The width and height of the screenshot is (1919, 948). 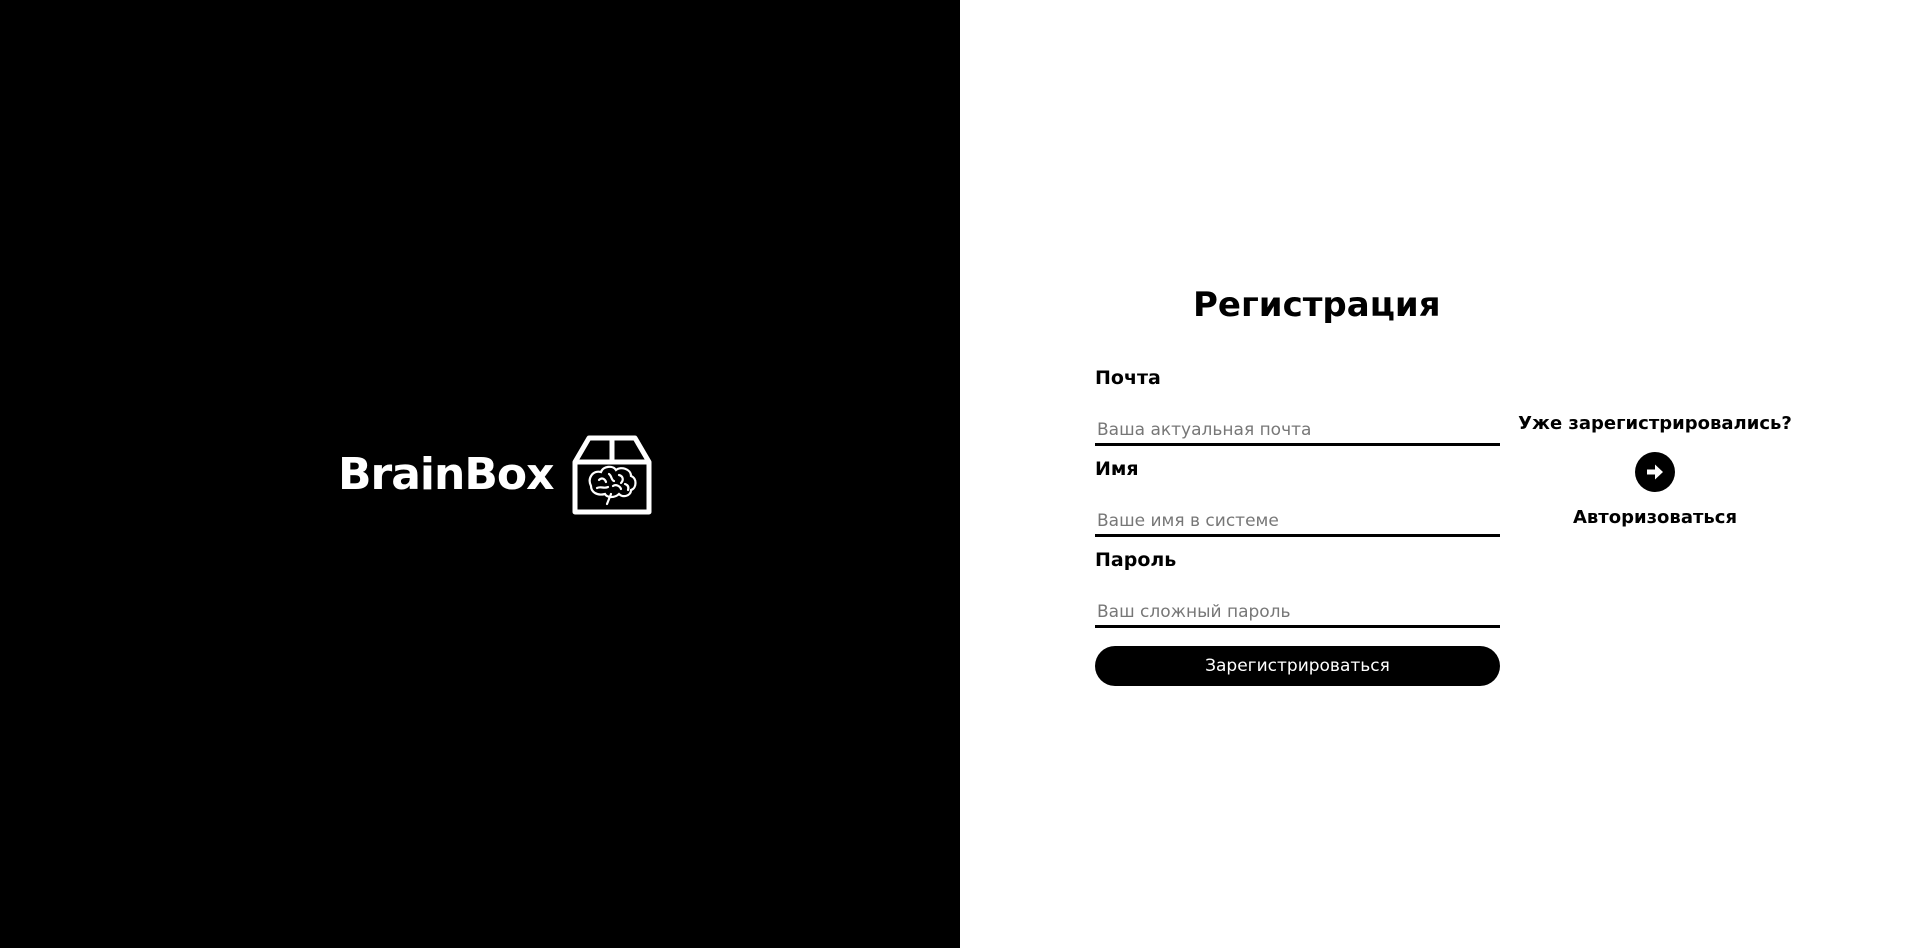 I want to click on login-question: Уже зарегистрировались?, so click(x=1655, y=423).